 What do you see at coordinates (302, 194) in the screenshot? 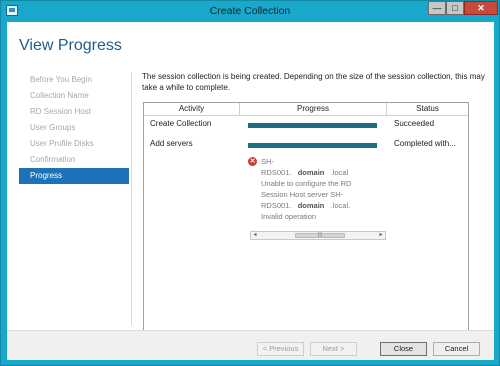
I see `error-line-4: Session Host server SH-` at bounding box center [302, 194].